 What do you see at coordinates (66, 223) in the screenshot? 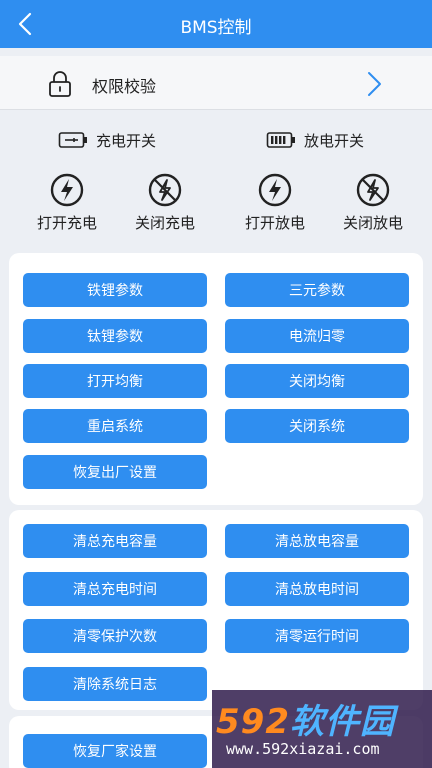
I see `open-charge-label: 打开充电` at bounding box center [66, 223].